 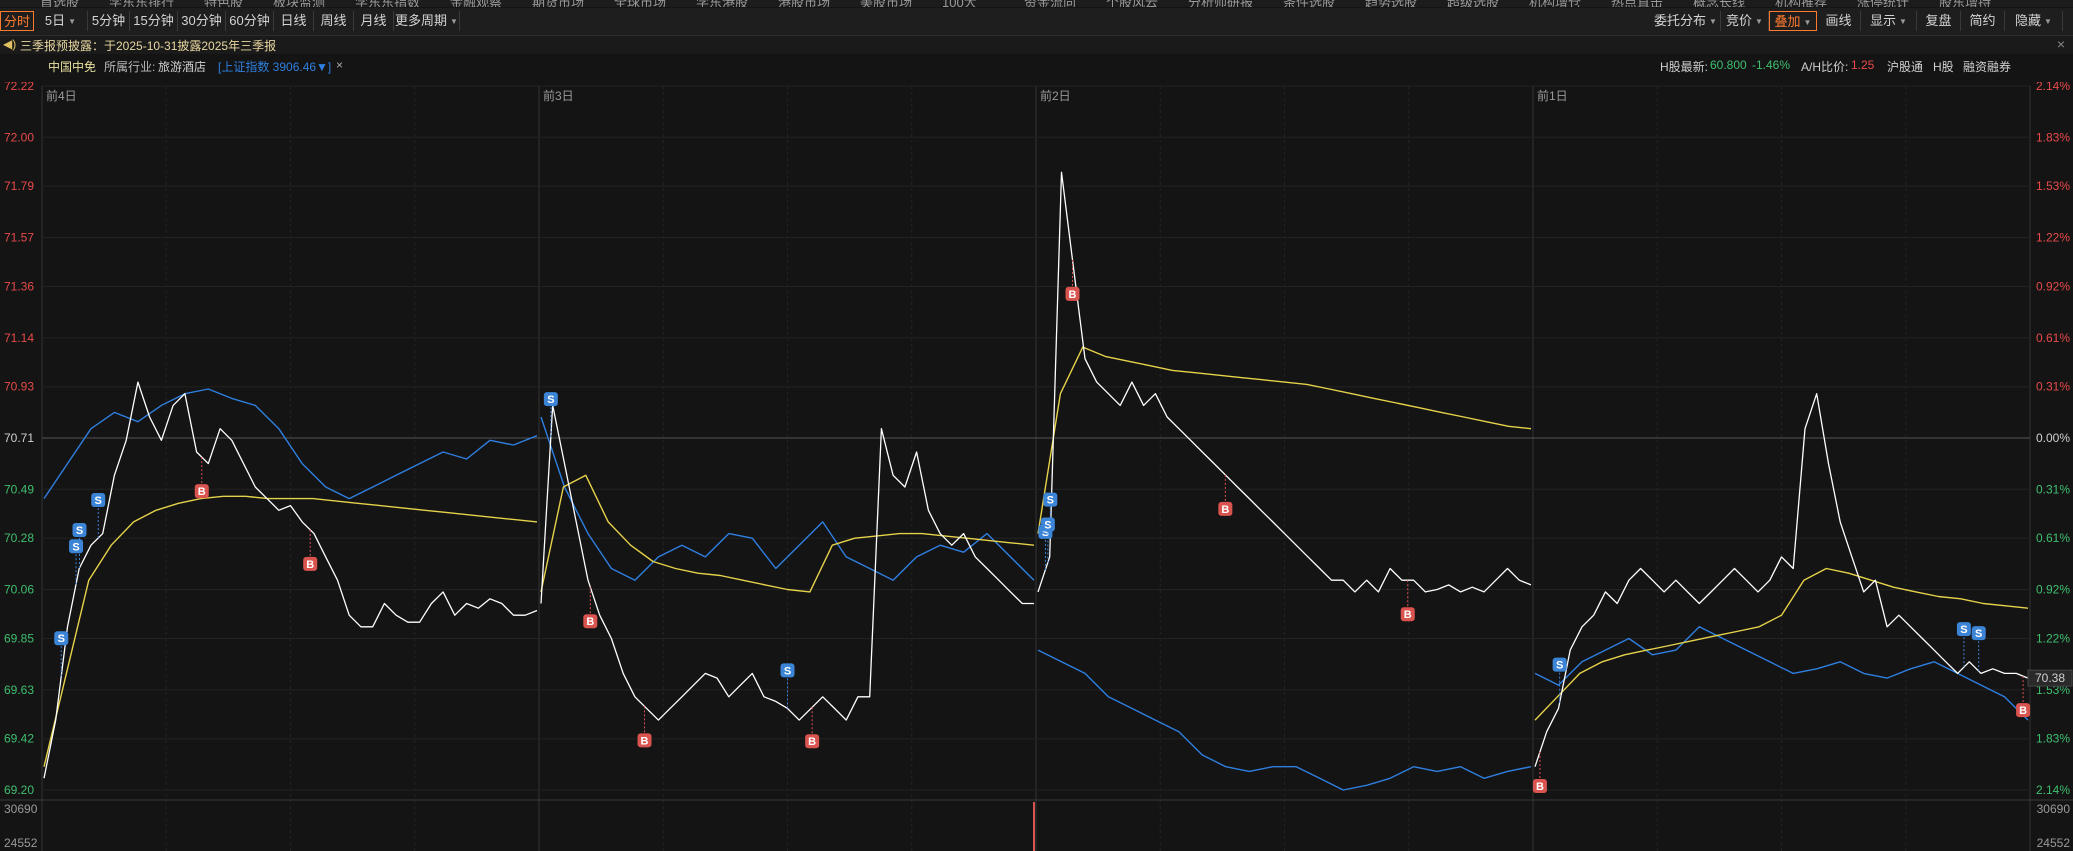 I want to click on top-menu-item: 学东东排行, so click(x=141, y=3).